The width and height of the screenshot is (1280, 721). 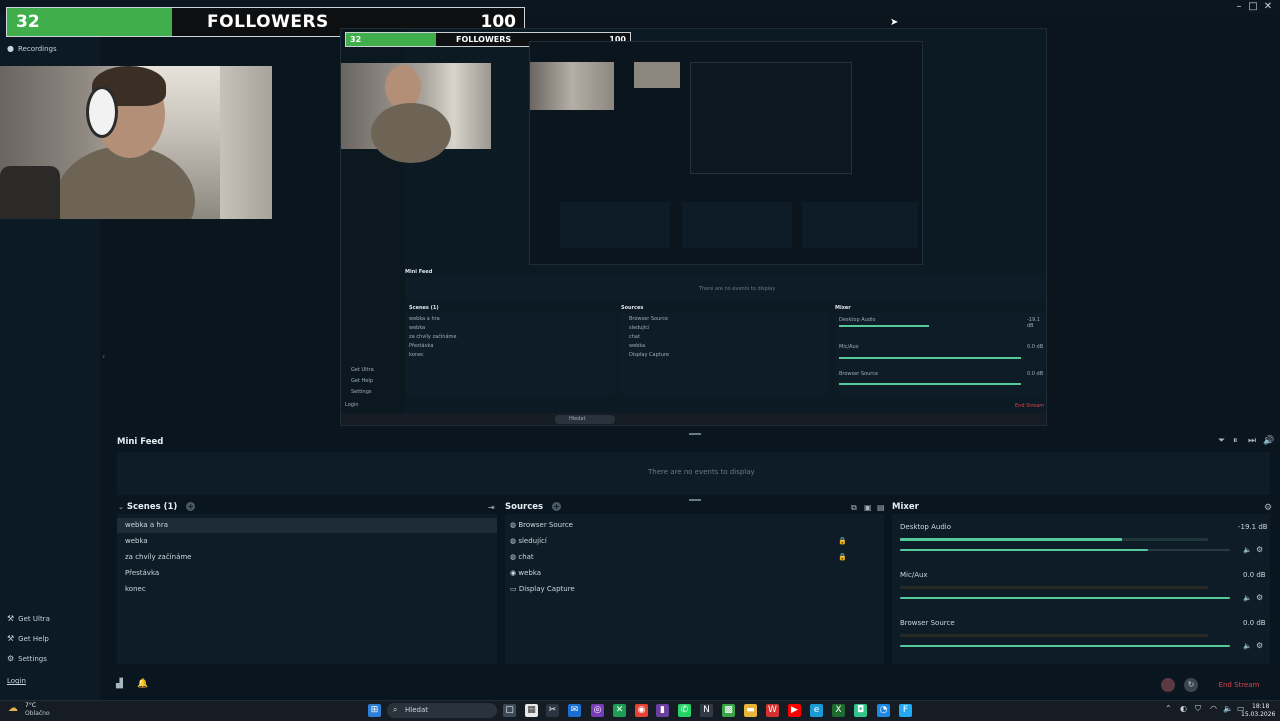 I want to click on source-group-icon: ▣, so click(x=868, y=507).